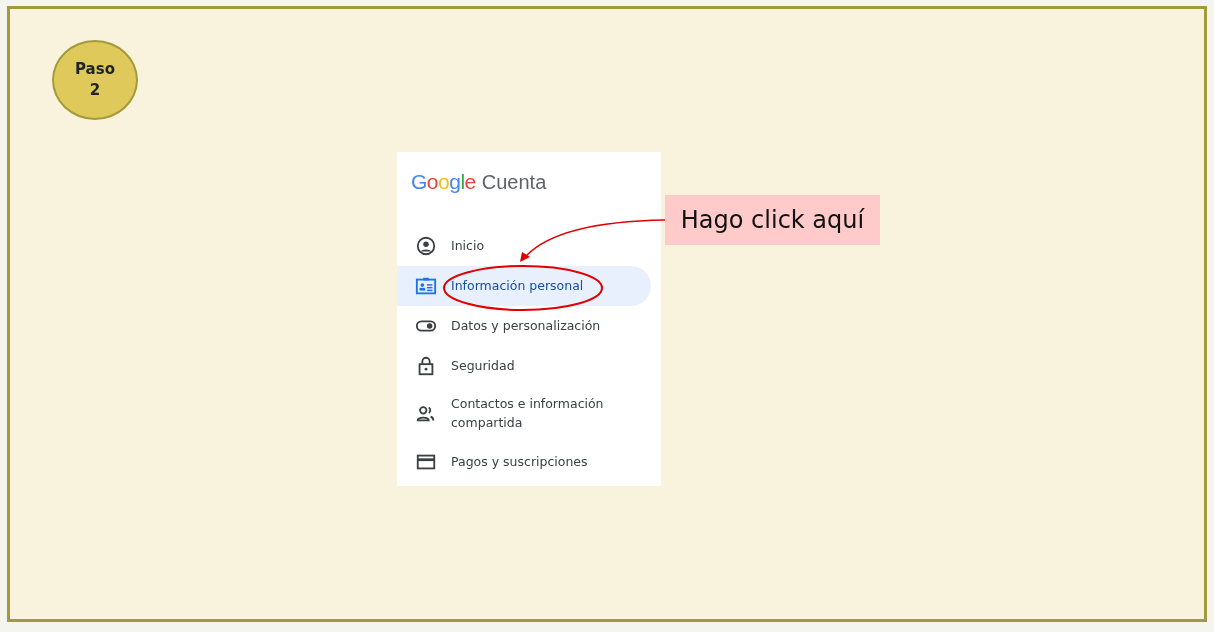  I want to click on menu-item: Pagos y suscripciones, so click(524, 462).